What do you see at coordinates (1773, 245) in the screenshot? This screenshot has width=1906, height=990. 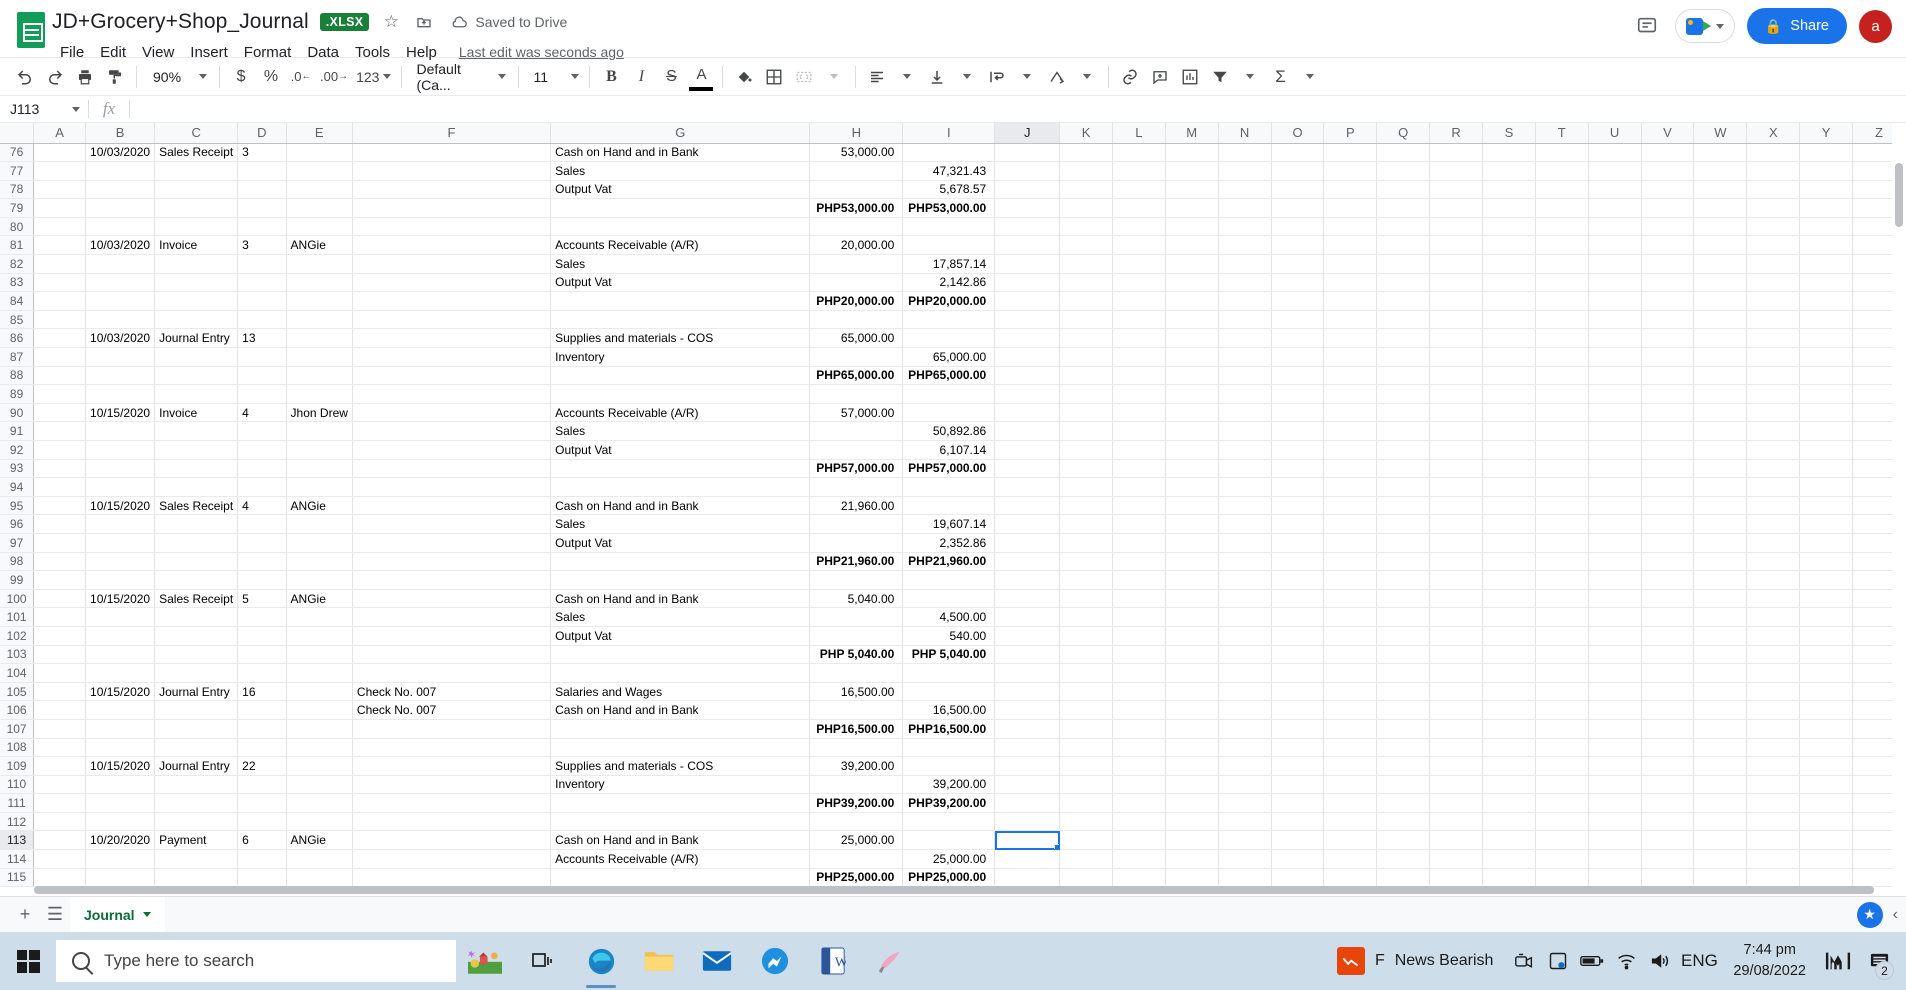 I see `cell-X81` at bounding box center [1773, 245].